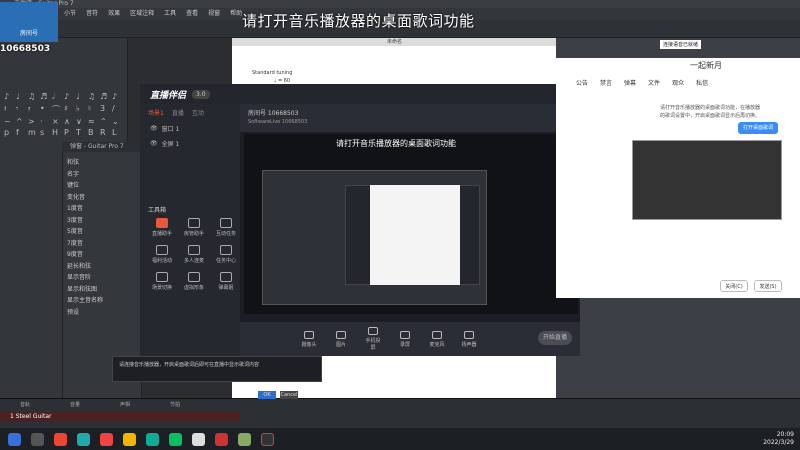 This screenshot has width=800, height=450. Describe the element at coordinates (469, 339) in the screenshot. I see `speaker-button: 扬声器` at that location.